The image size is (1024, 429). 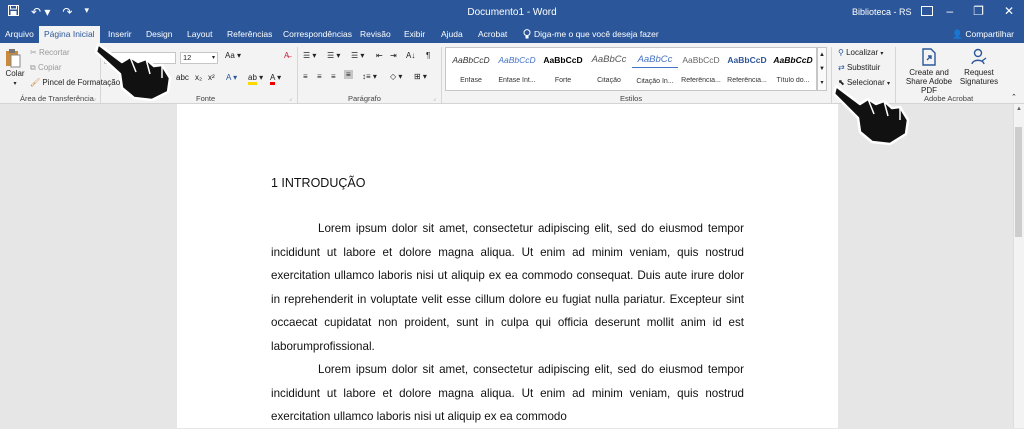 What do you see at coordinates (410, 55) in the screenshot?
I see `sort-icon: A↓` at bounding box center [410, 55].